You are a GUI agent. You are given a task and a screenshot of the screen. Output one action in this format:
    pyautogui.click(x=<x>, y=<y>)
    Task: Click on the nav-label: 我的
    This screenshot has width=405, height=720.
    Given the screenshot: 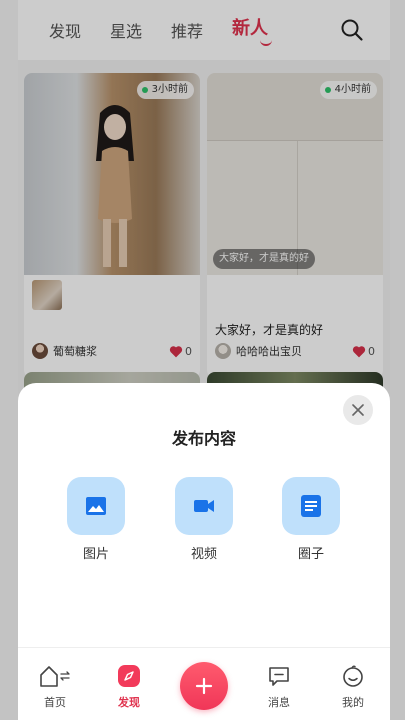 What is the action you would take?
    pyautogui.click(x=353, y=702)
    